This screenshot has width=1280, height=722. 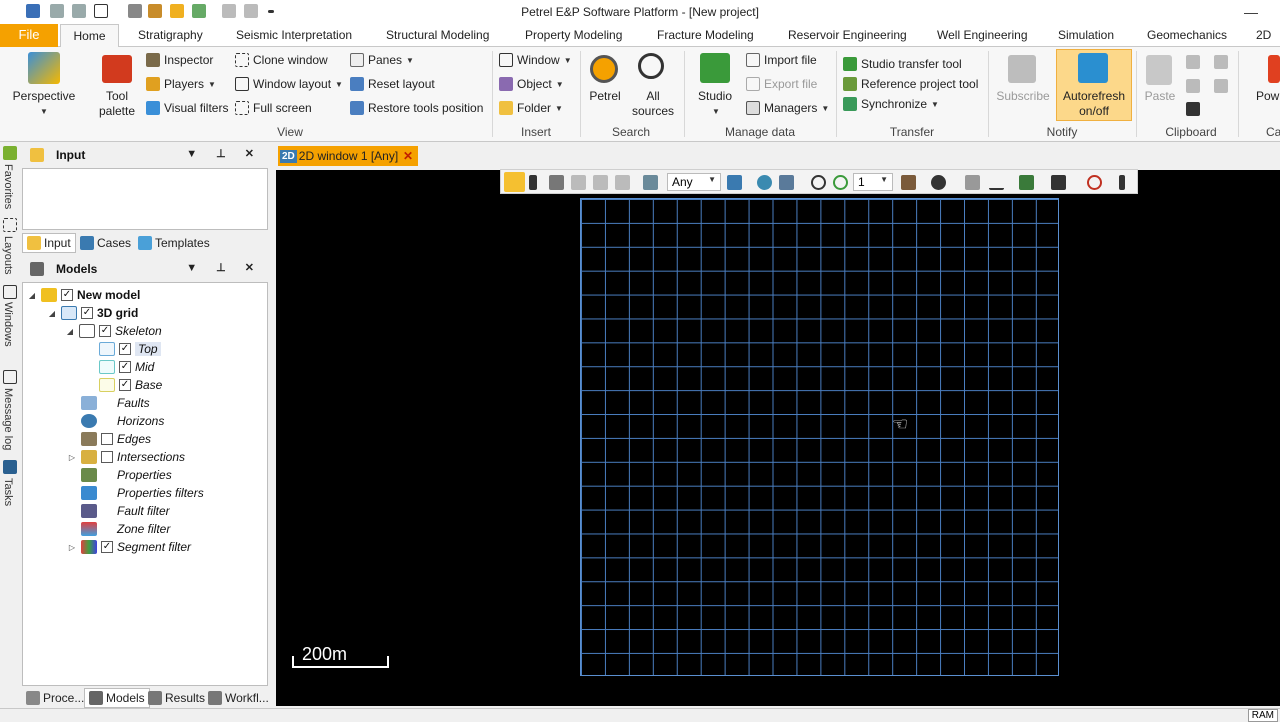 I want to click on tool-palette-button: Tool palette, so click(x=117, y=104).